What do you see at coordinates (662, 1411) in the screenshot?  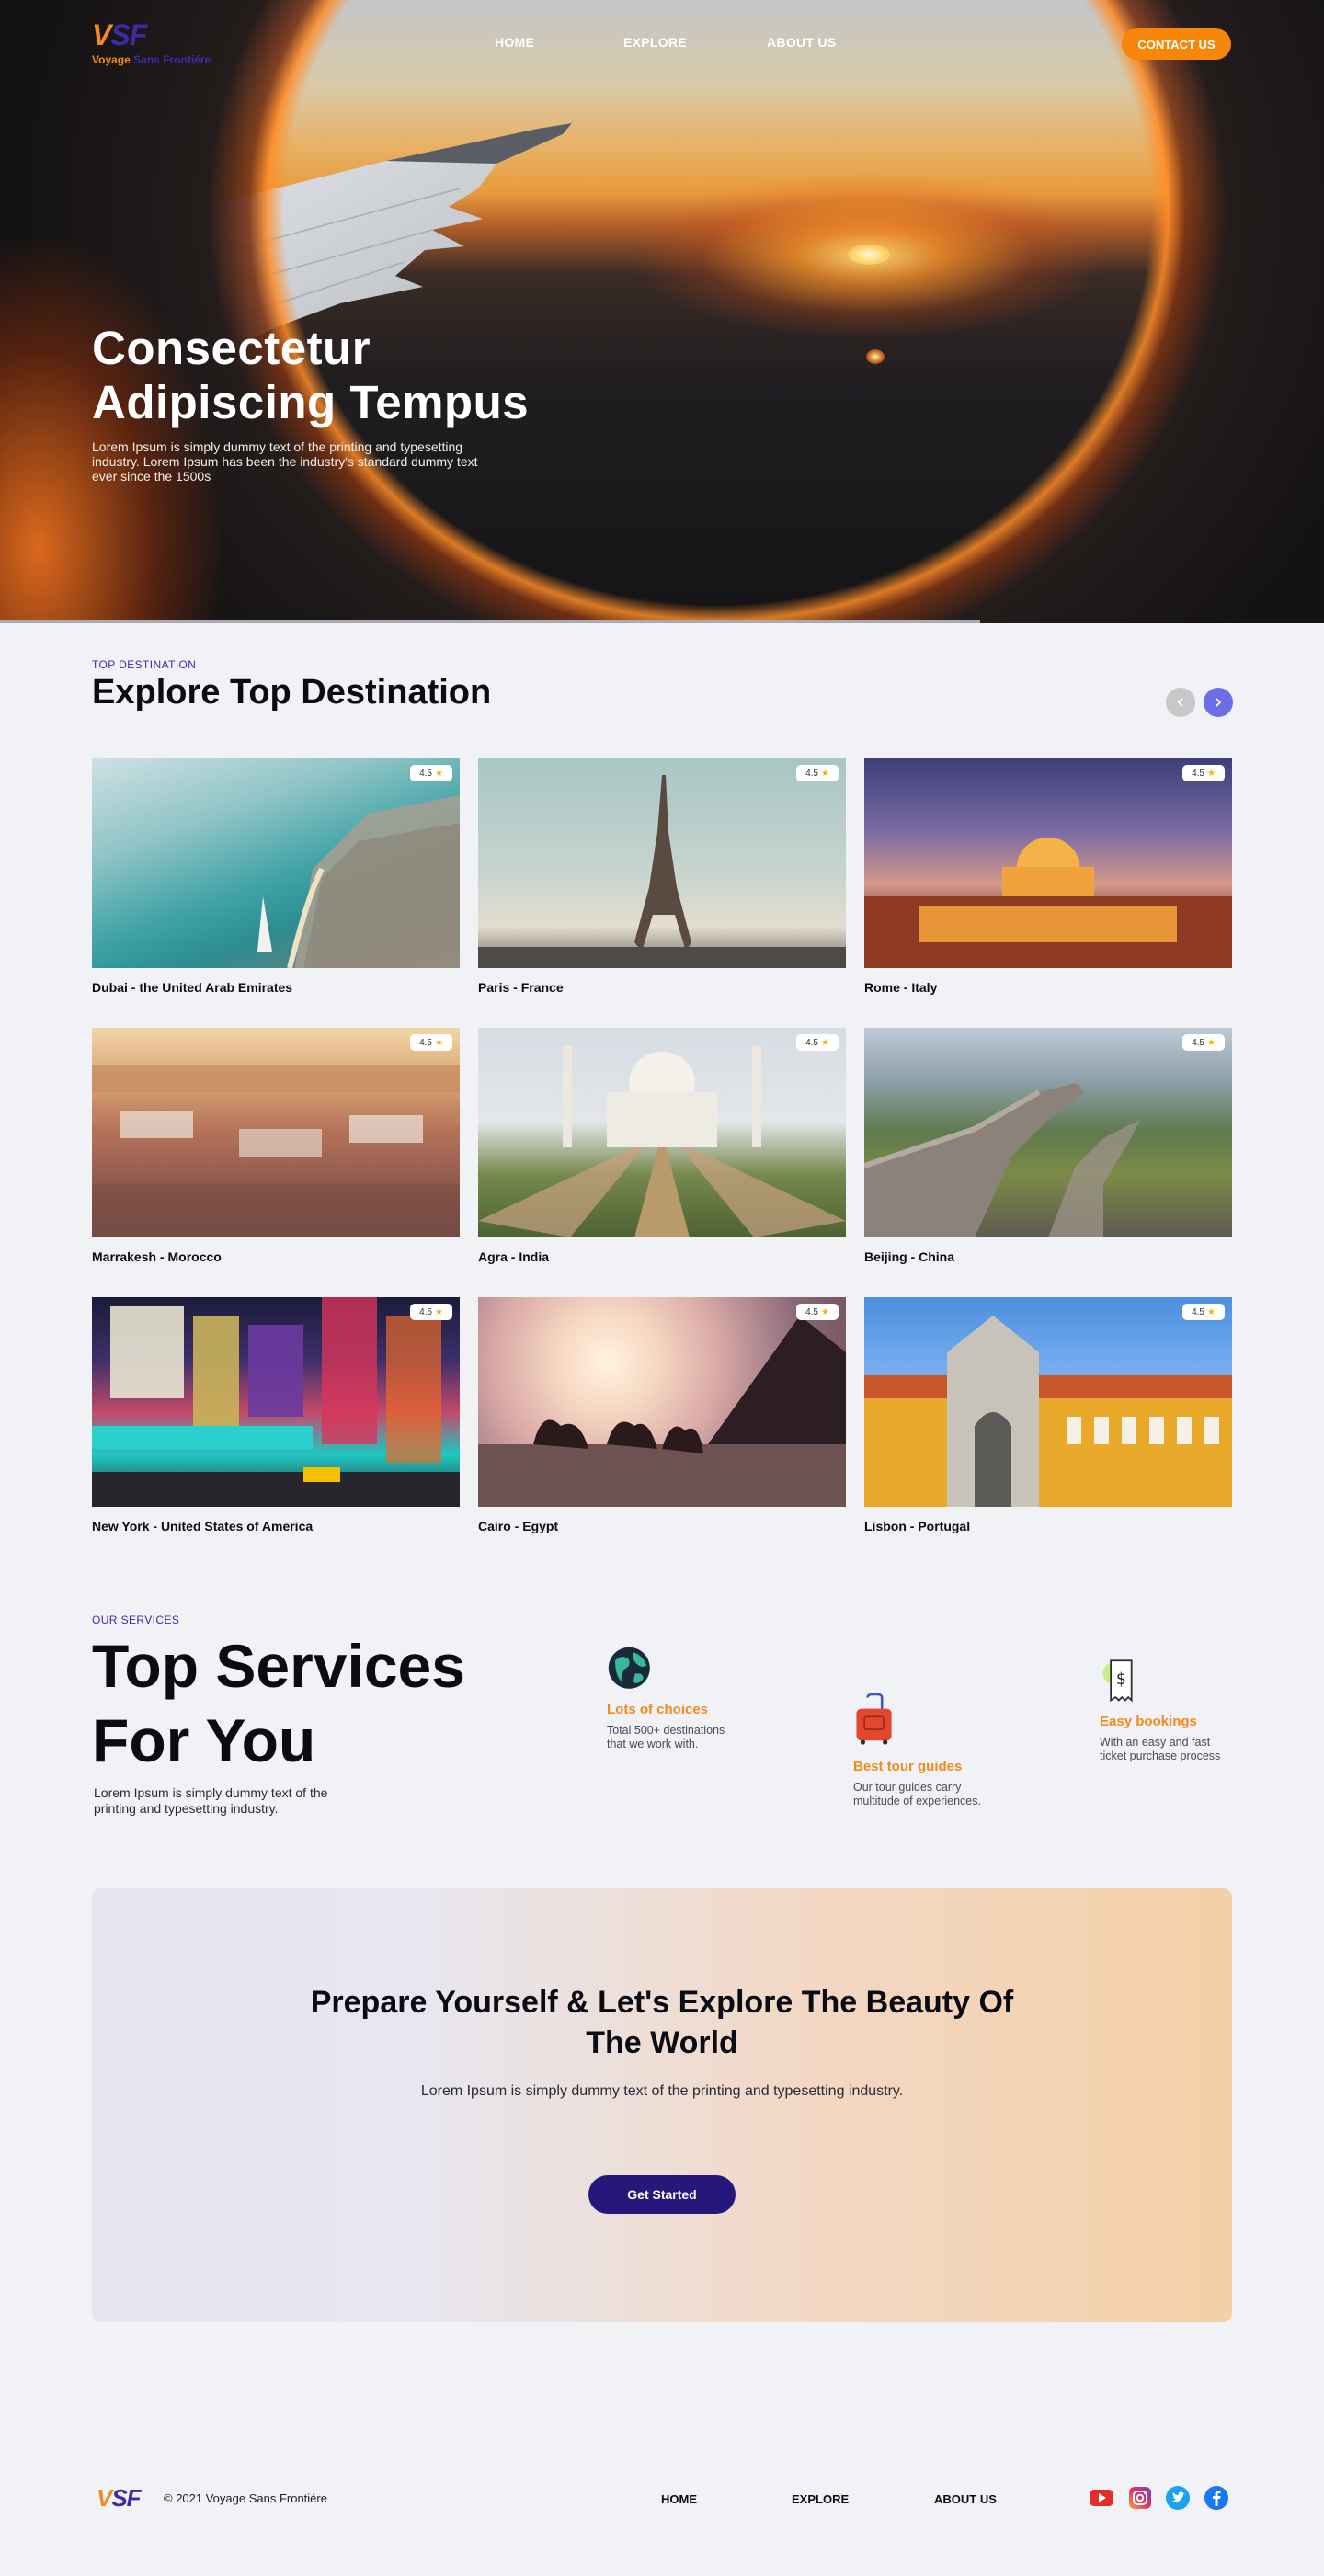 I see `pyramid-scene` at bounding box center [662, 1411].